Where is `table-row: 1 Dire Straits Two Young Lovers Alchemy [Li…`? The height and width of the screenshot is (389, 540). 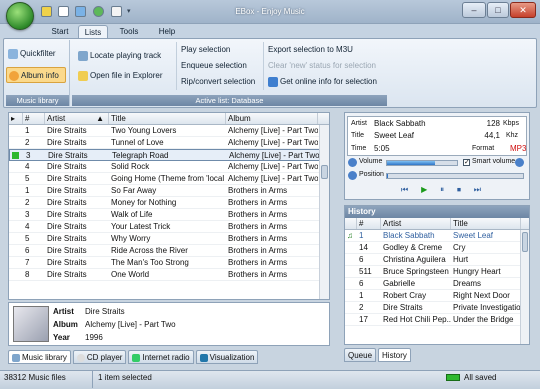
table-row: 1 Dire Straits Two Young Lovers Alchemy [Li… is located at coordinates (169, 131).